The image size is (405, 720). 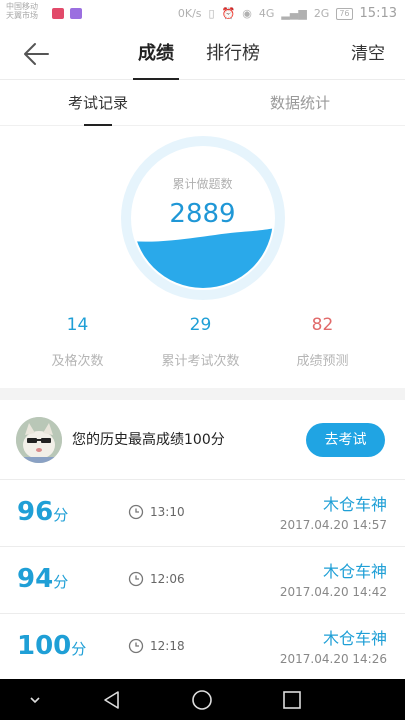 I want to click on back-arrow-icon, so click(x=36, y=54).